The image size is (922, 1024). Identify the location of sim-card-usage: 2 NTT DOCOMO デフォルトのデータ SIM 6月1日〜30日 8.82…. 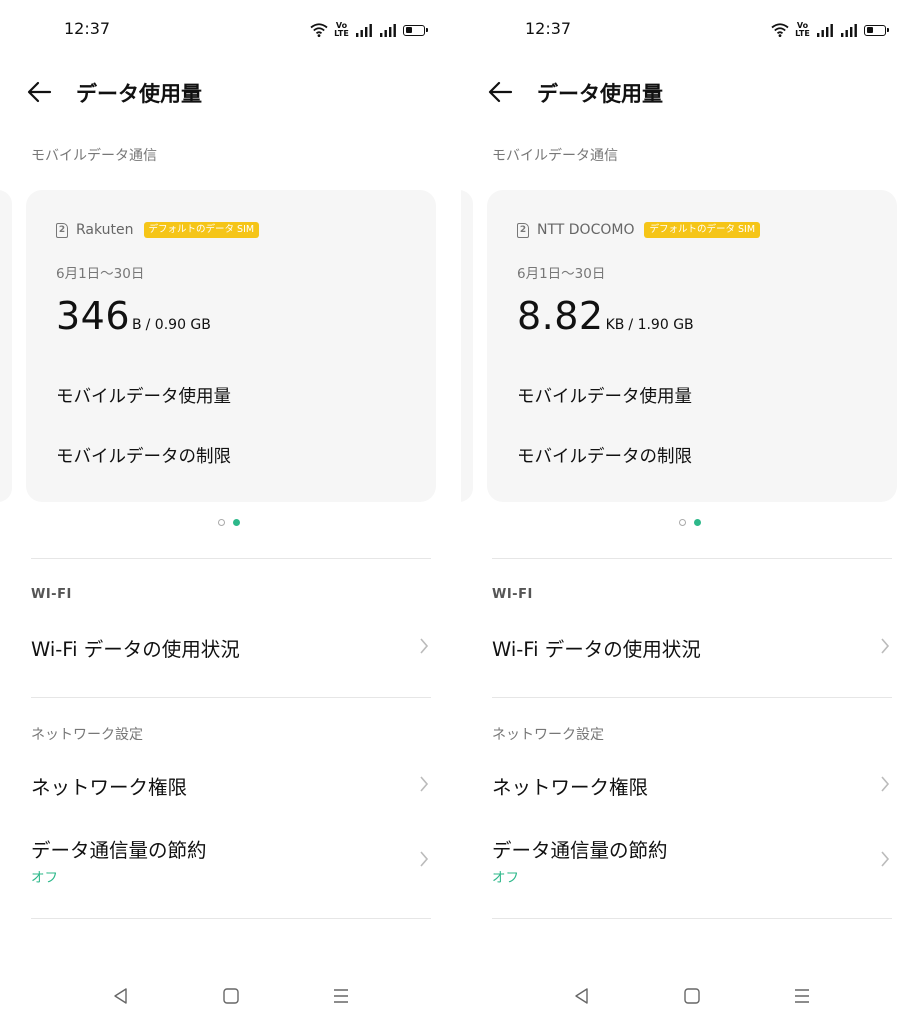
(692, 346).